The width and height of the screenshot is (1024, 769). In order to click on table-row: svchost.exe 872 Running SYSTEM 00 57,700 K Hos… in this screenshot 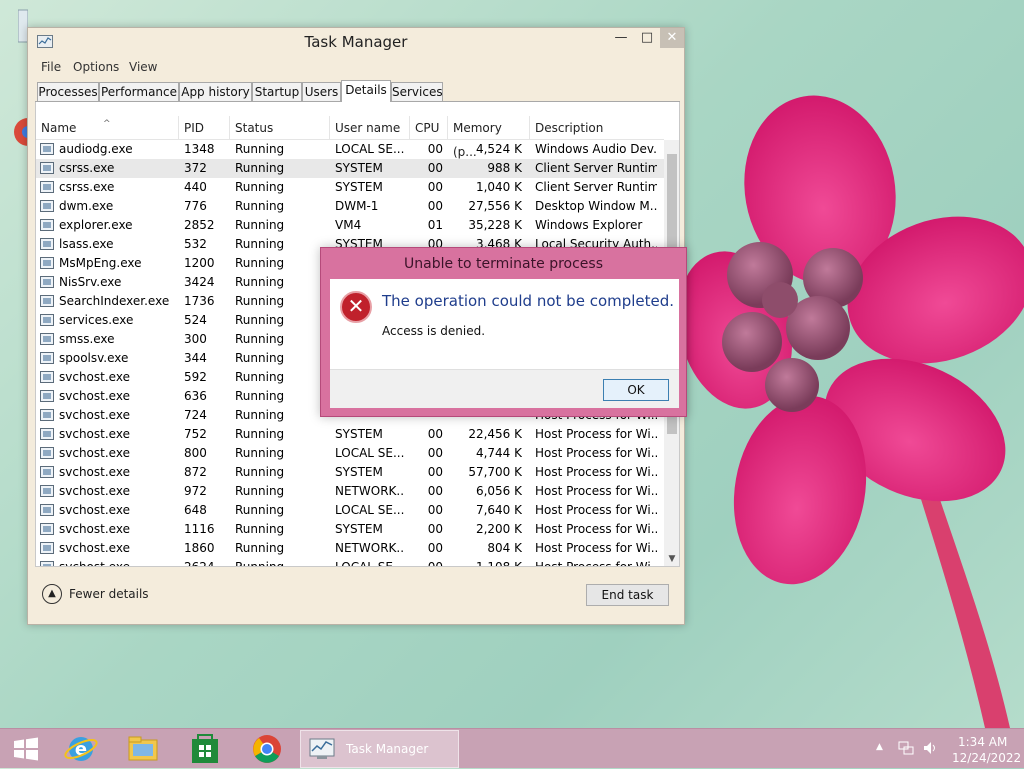, I will do `click(350, 472)`.